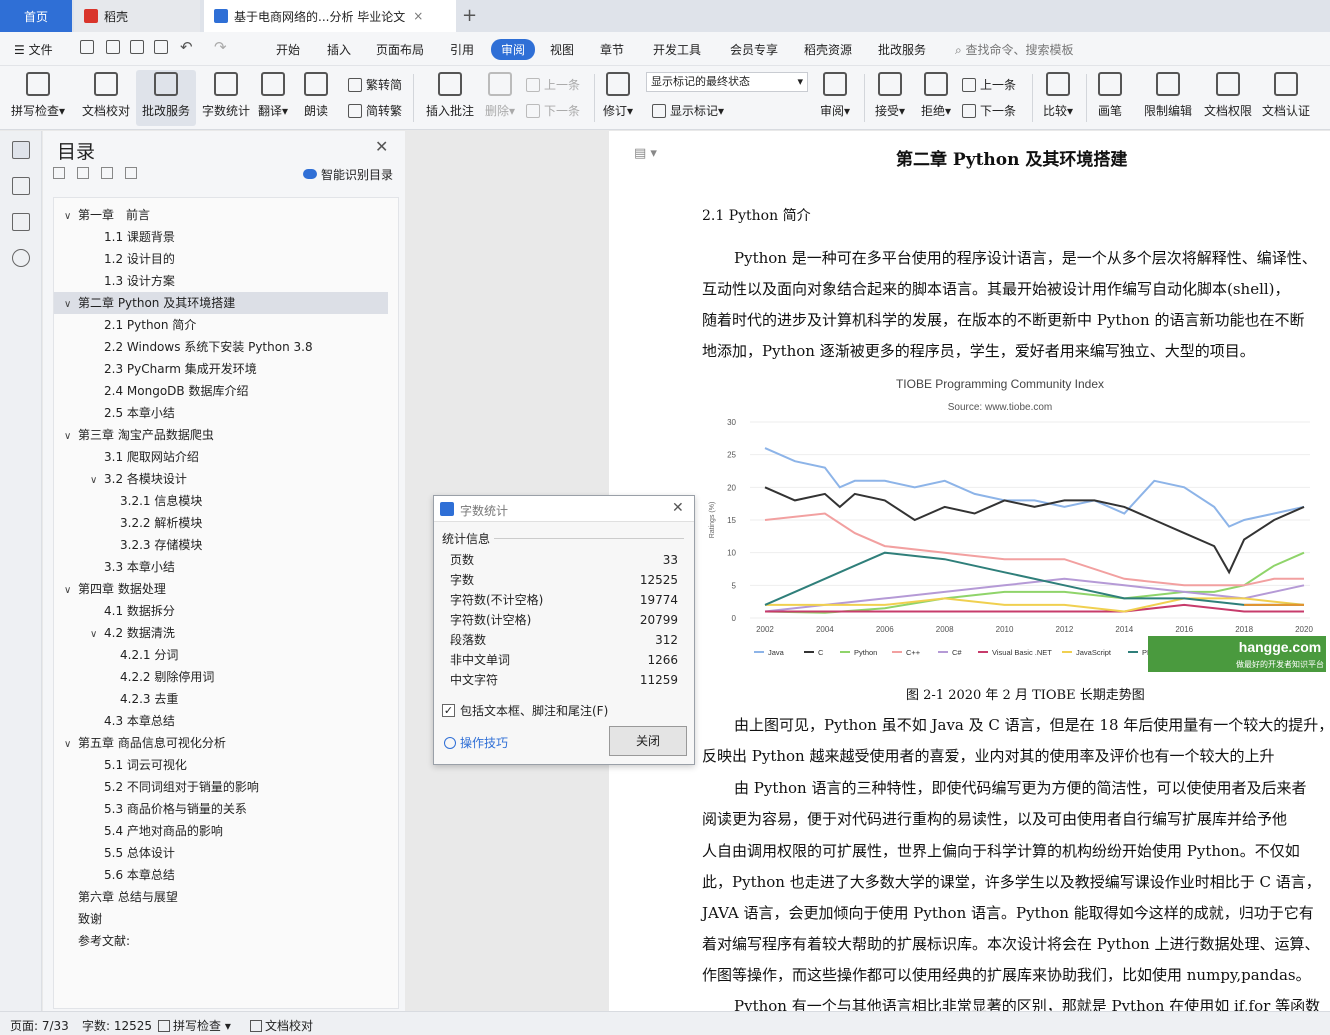 This screenshot has height=1035, width=1330. Describe the element at coordinates (221, 765) in the screenshot. I see `toc-item: 5.1 词云可视化` at that location.